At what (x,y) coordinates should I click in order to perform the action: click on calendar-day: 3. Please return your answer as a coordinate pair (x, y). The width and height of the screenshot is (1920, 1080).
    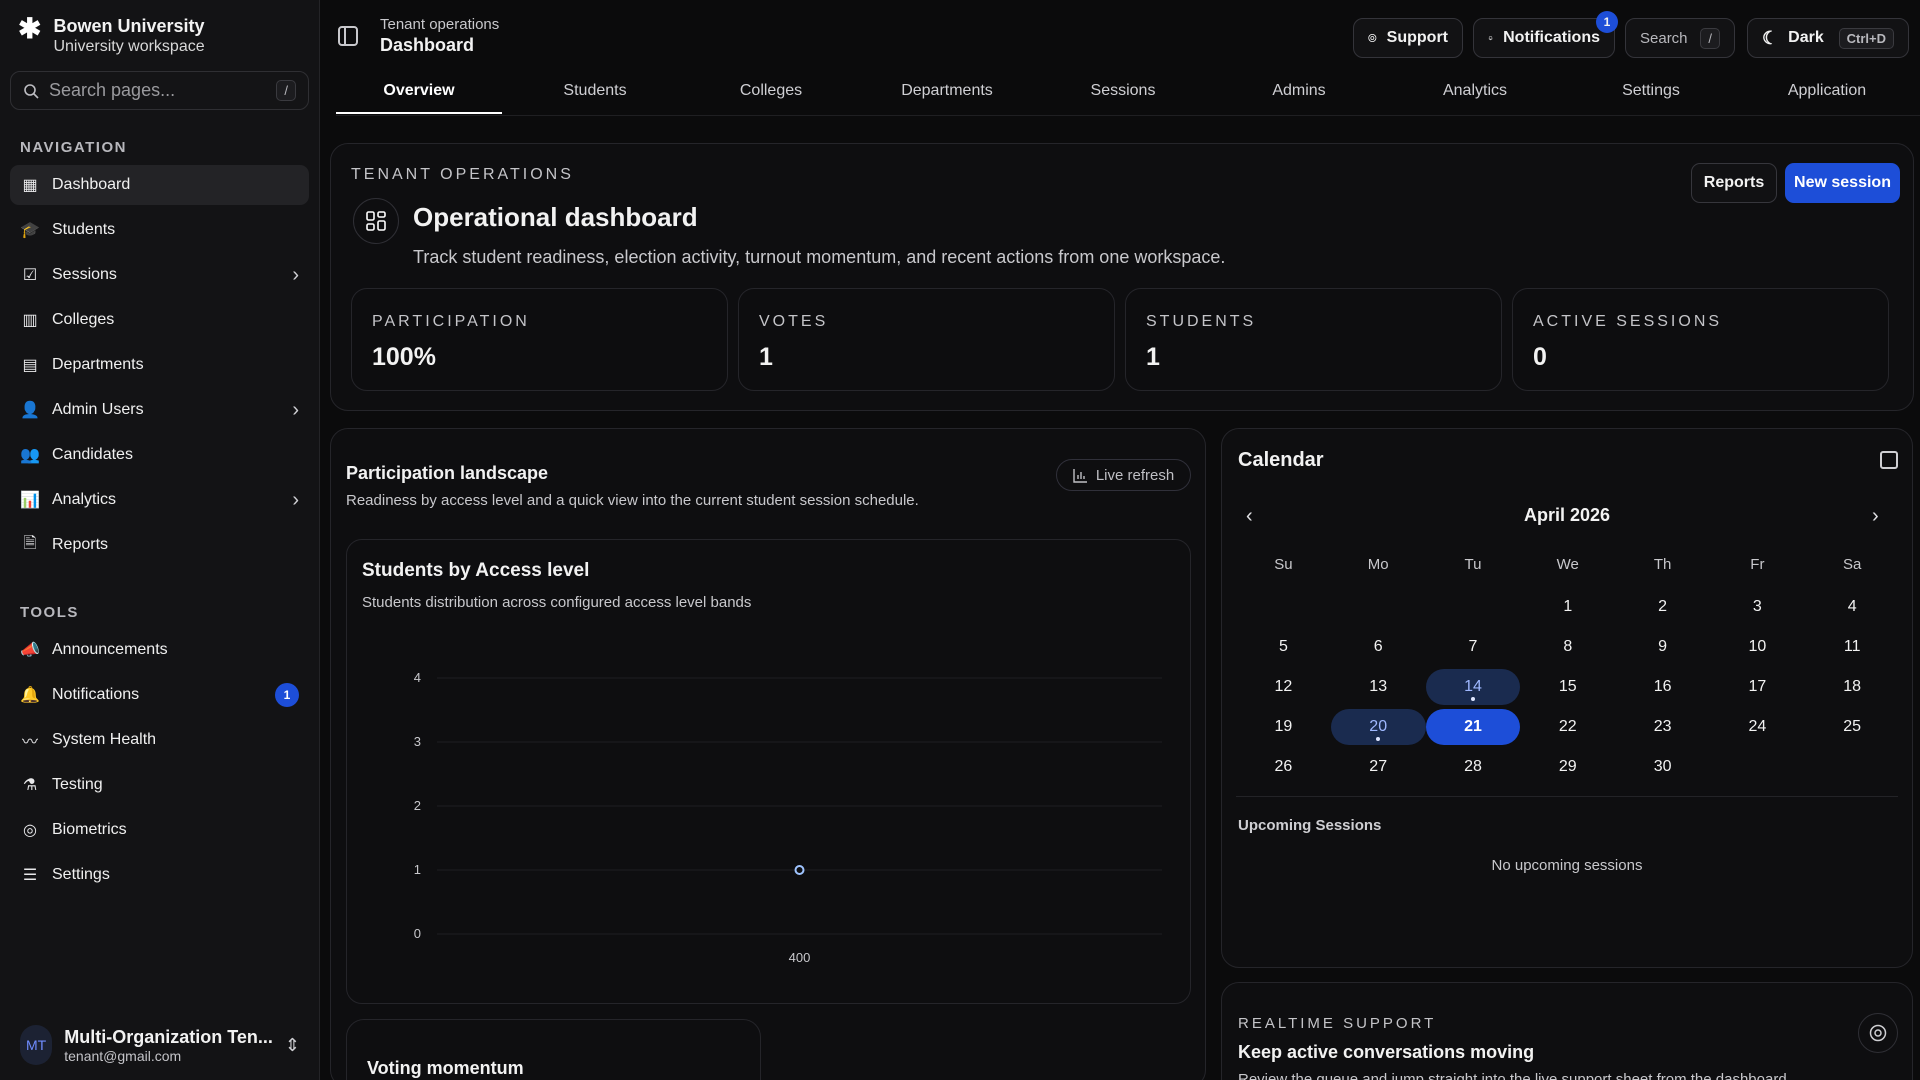
    Looking at the image, I should click on (1757, 607).